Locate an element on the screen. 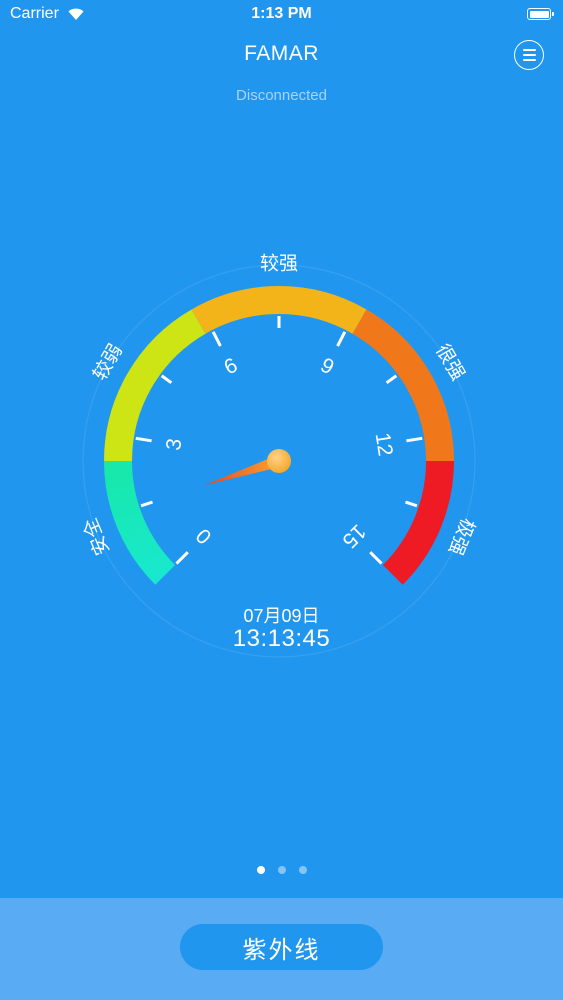 This screenshot has width=563, height=1000. gauge-tick-13.5 is located at coordinates (411, 504).